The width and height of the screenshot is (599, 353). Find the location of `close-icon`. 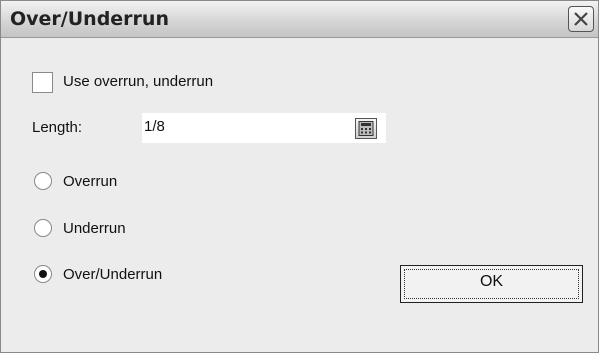

close-icon is located at coordinates (581, 19).